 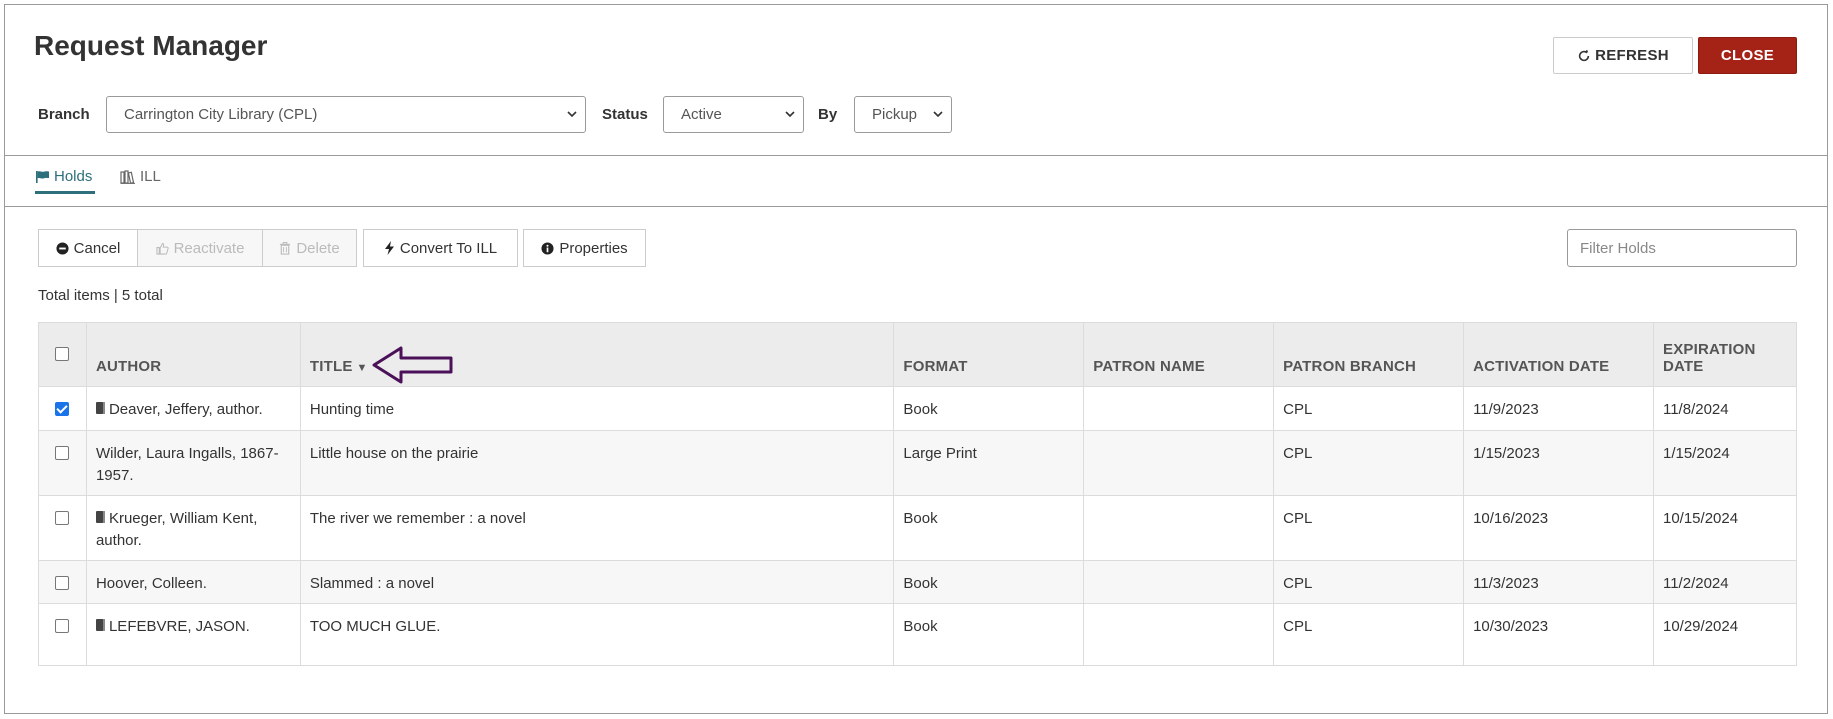 What do you see at coordinates (1747, 55) in the screenshot?
I see `close-button: CLOSE` at bounding box center [1747, 55].